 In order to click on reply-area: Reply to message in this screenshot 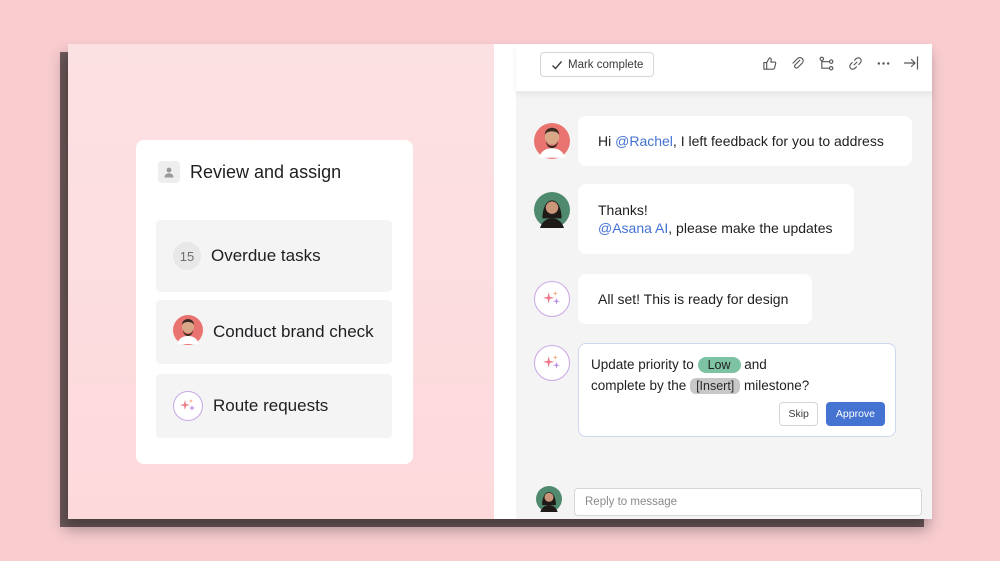, I will do `click(724, 500)`.